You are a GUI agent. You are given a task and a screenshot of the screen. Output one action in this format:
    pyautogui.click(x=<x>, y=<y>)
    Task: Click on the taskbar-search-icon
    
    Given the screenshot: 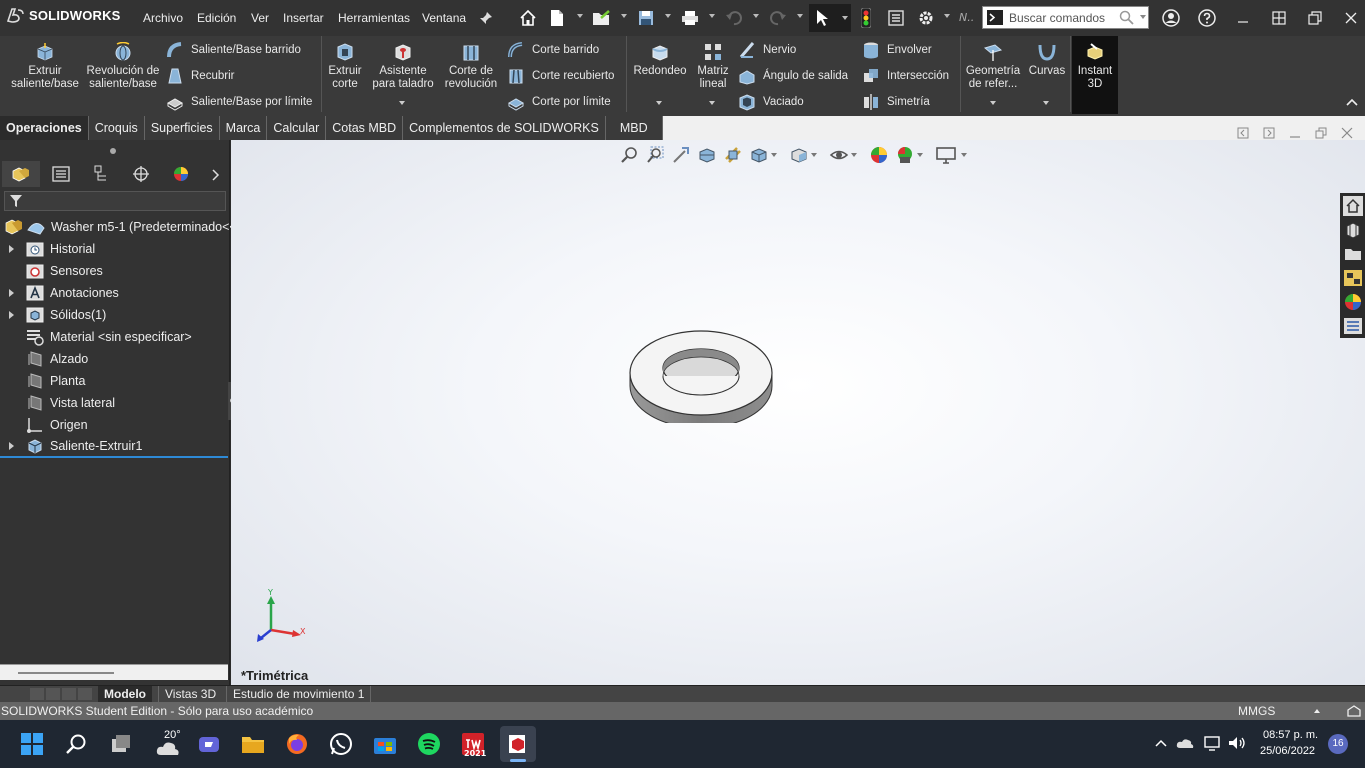 What is the action you would take?
    pyautogui.click(x=76, y=744)
    